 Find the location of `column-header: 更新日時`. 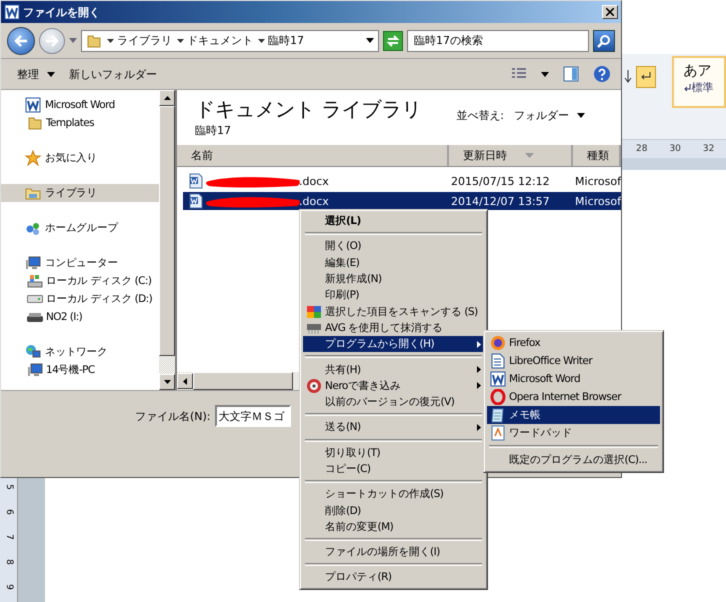

column-header: 更新日時 is located at coordinates (511, 155).